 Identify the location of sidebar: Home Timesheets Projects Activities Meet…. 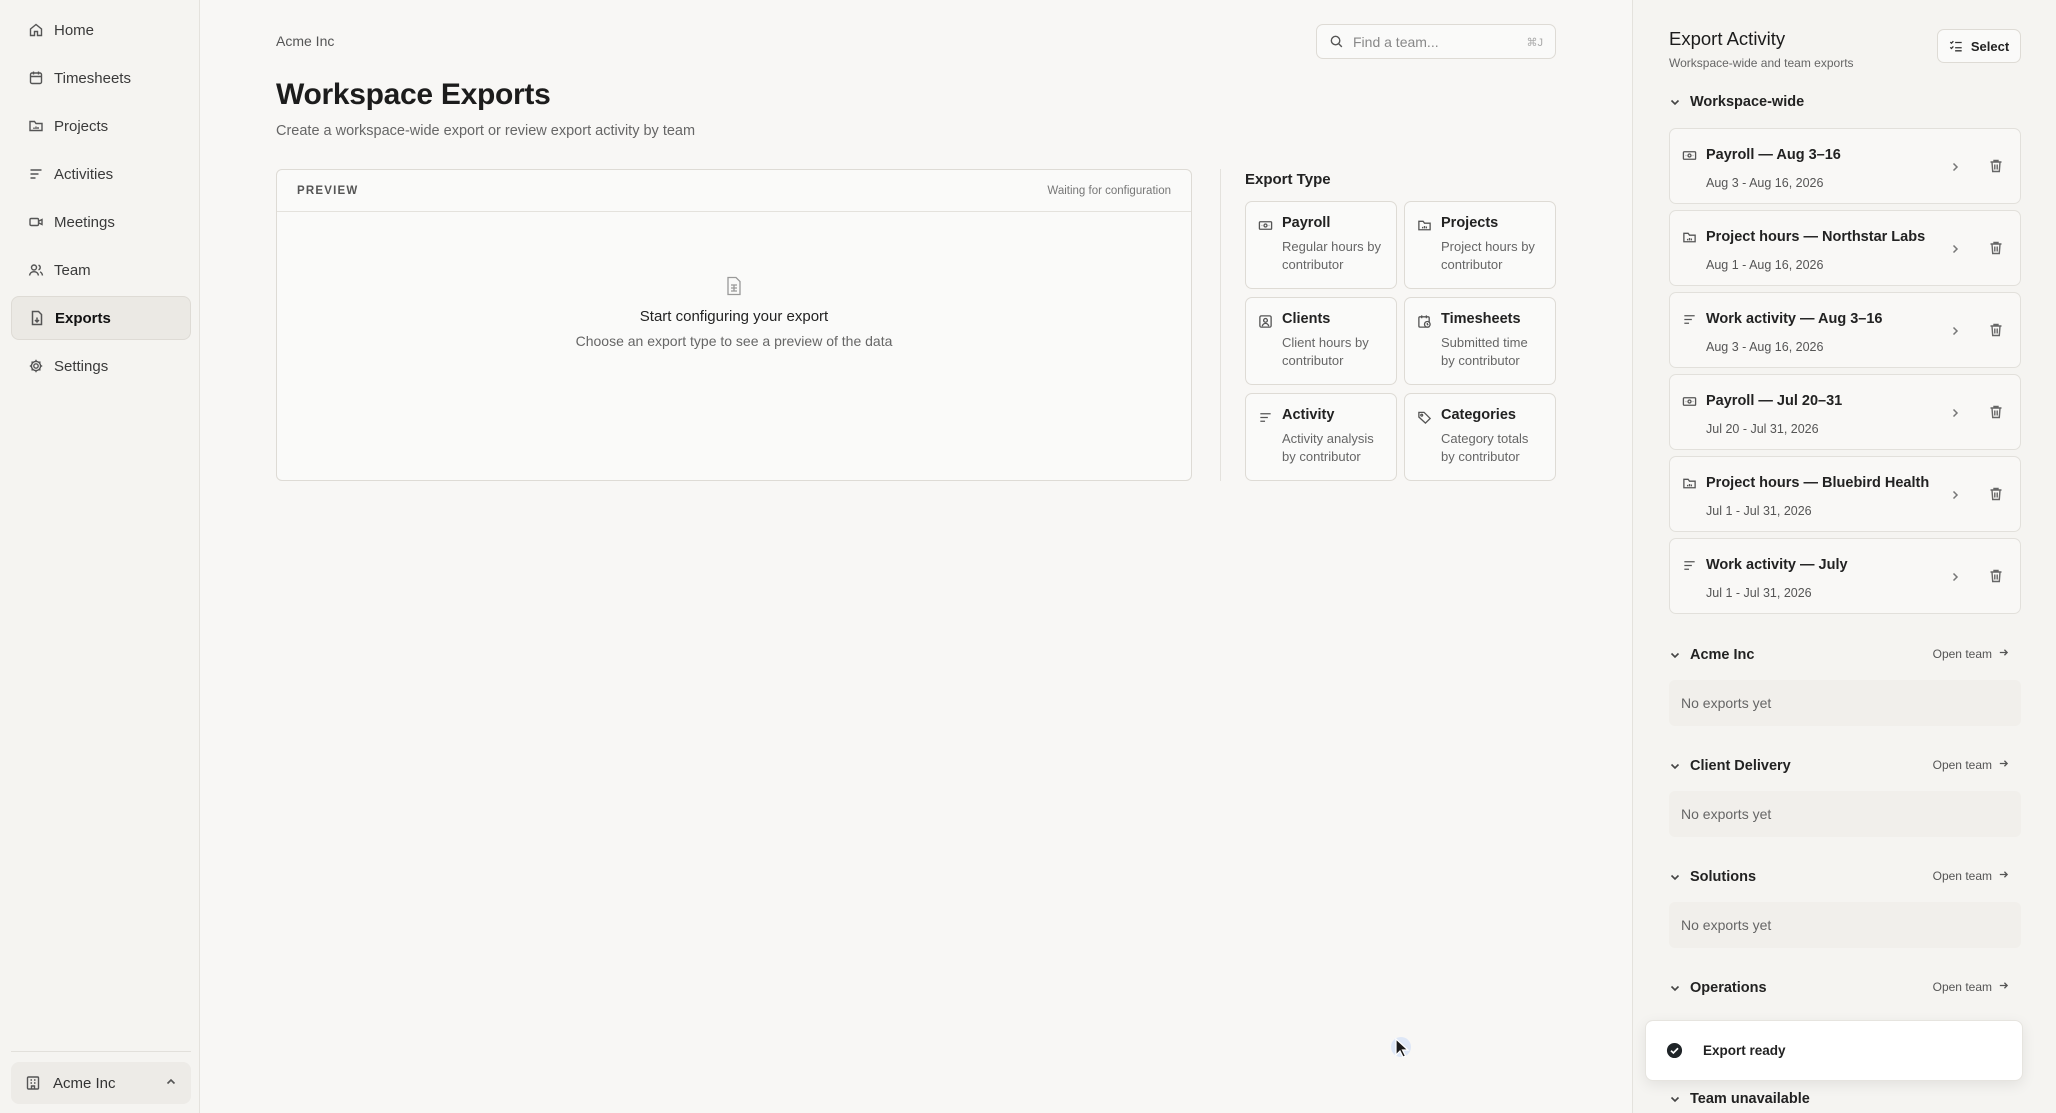
(100, 556).